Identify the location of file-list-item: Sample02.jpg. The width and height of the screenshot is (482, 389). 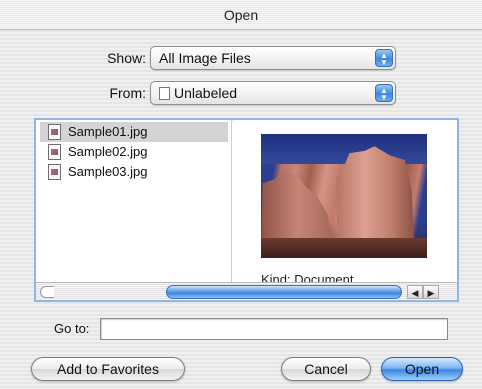
(134, 152).